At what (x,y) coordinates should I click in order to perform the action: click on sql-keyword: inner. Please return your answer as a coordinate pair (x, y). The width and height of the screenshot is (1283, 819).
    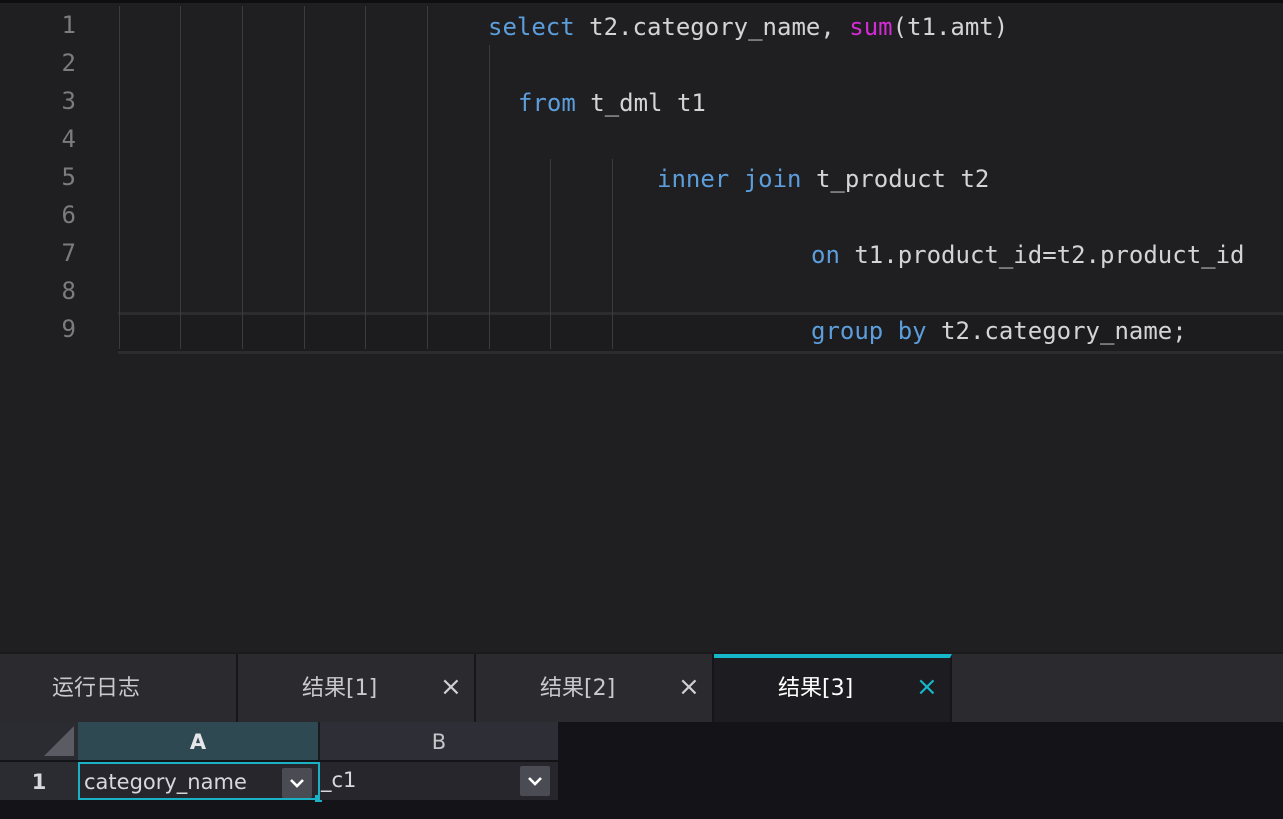
    Looking at the image, I should click on (693, 179).